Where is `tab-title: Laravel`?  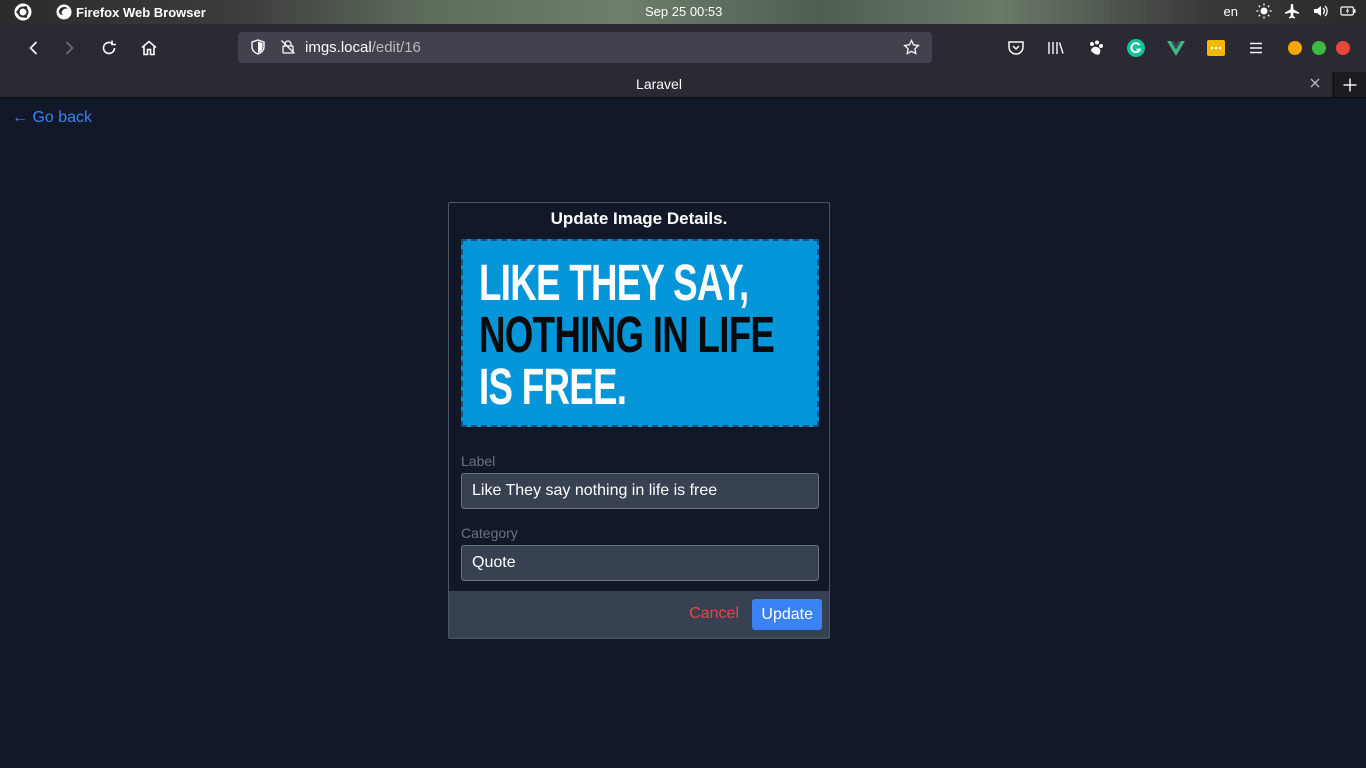
tab-title: Laravel is located at coordinates (659, 84).